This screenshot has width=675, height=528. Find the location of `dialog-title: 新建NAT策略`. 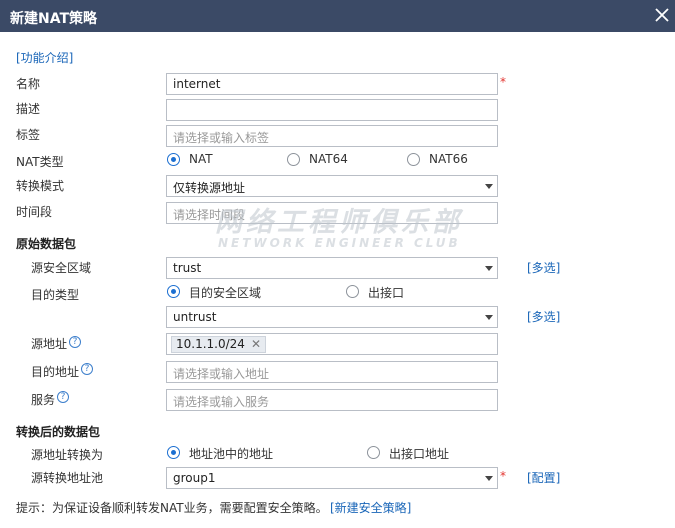

dialog-title: 新建NAT策略 is located at coordinates (54, 19).